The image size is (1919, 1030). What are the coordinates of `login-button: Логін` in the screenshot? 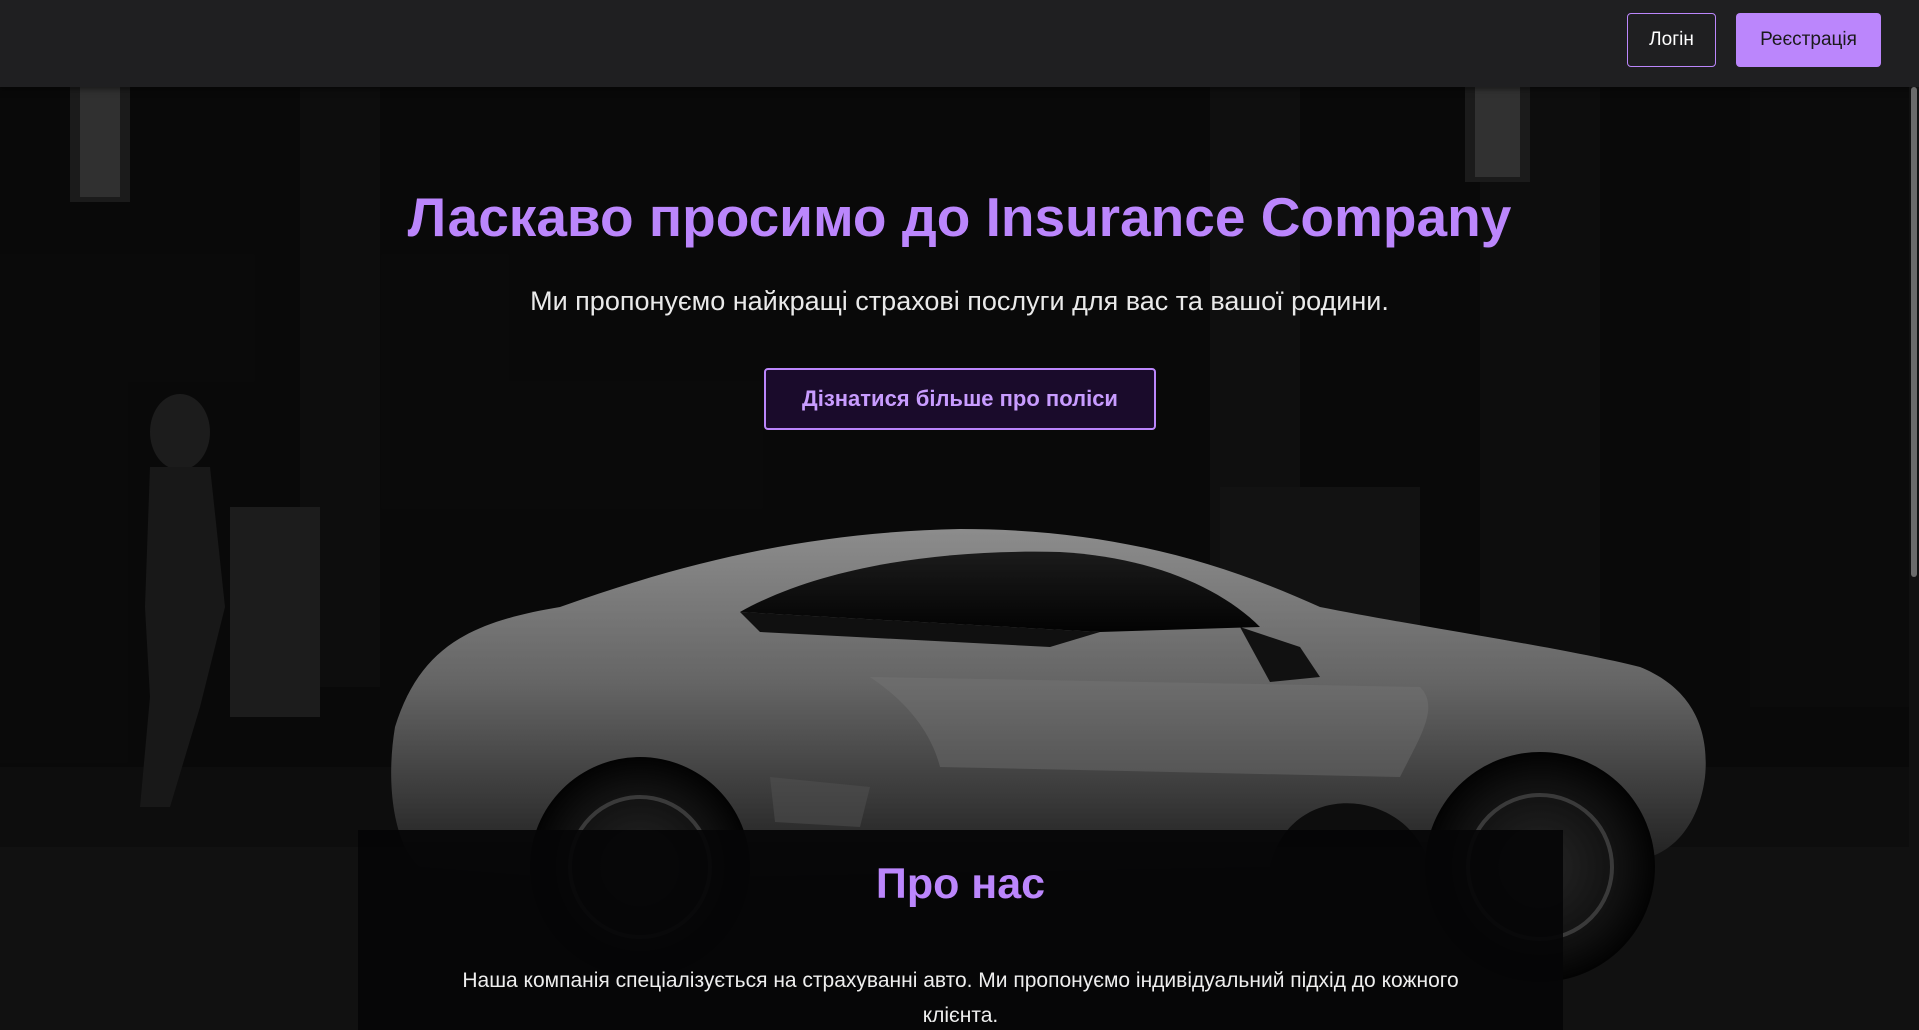 It's located at (1671, 40).